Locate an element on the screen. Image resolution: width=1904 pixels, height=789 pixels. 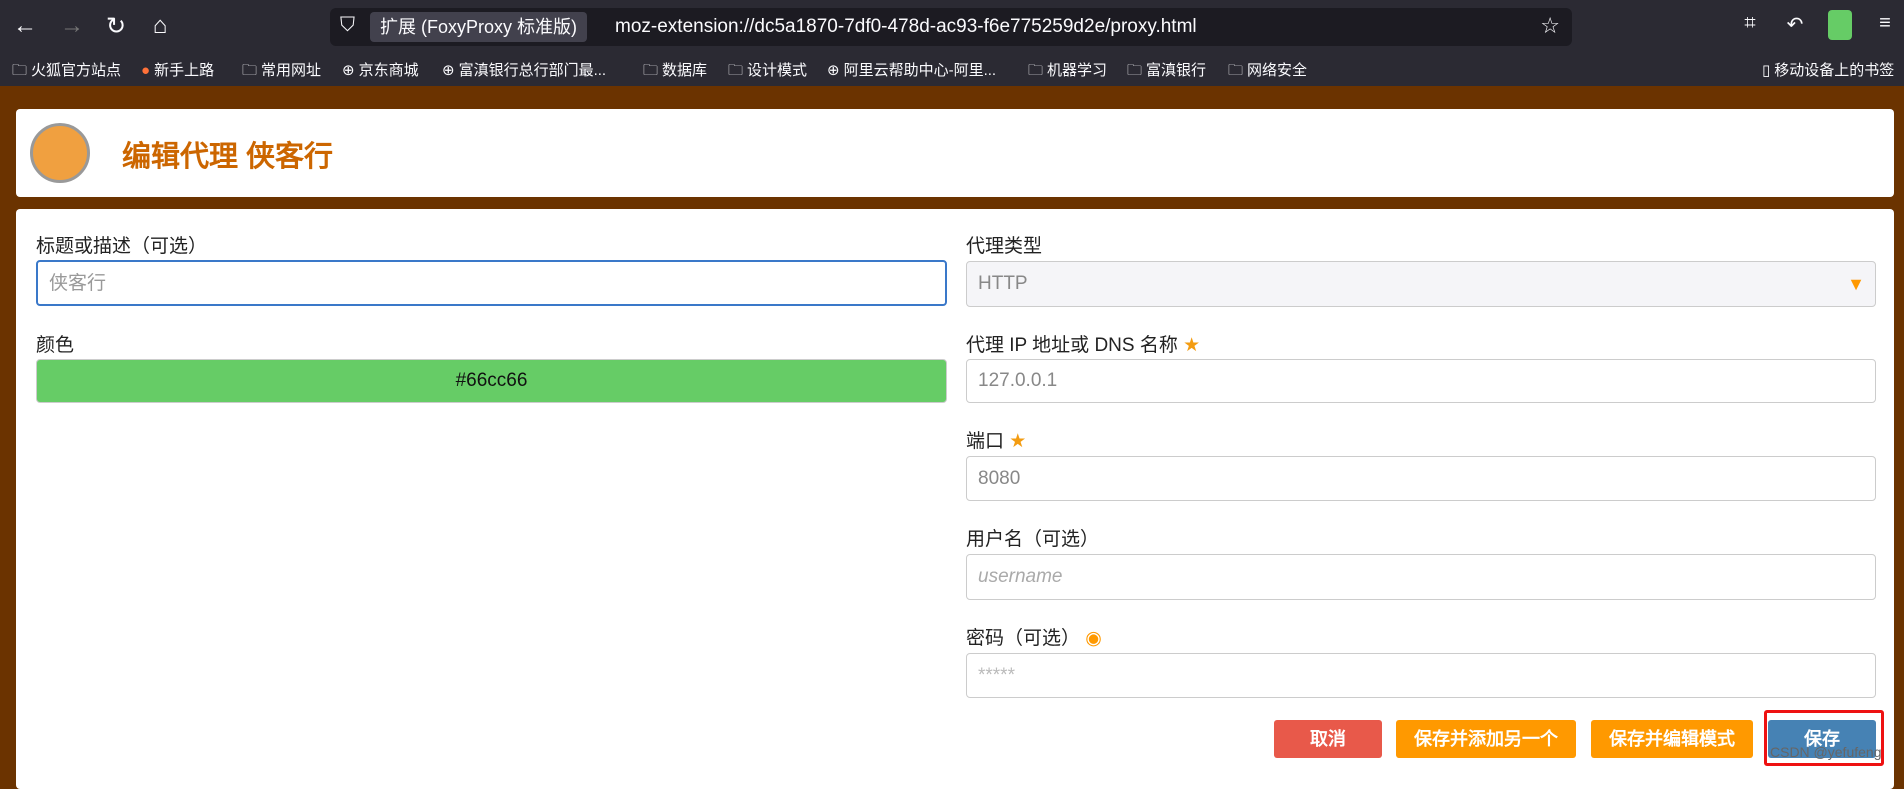
bookmark: 🗀 机器学习 is located at coordinates (1067, 72).